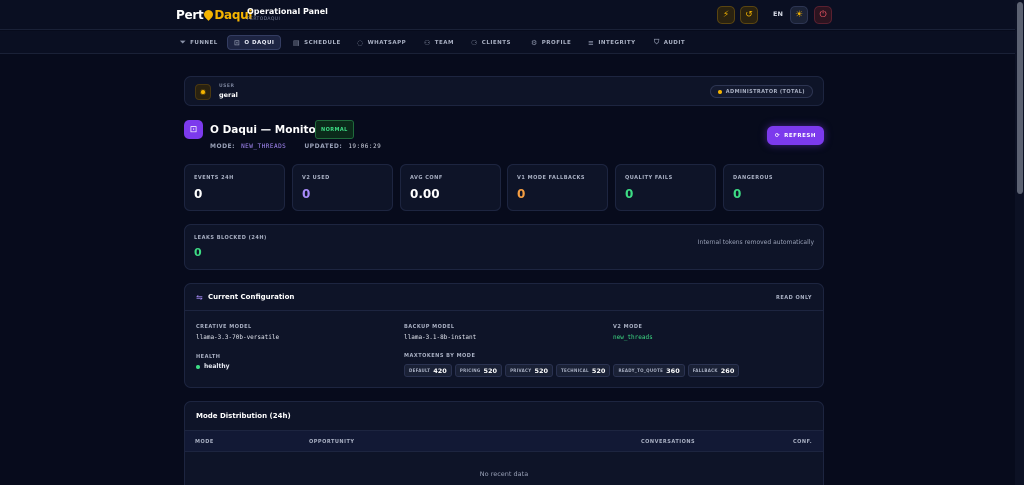 The width and height of the screenshot is (1024, 485). I want to click on nav-item-label: TEAM, so click(444, 42).